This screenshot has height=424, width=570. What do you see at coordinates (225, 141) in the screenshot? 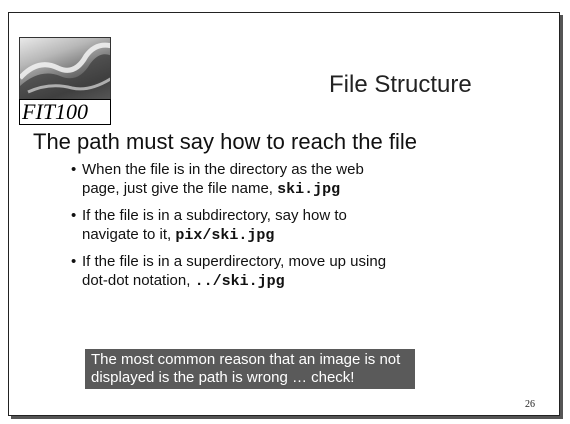
I see `slide-heading: The path must say how to reach the file` at bounding box center [225, 141].